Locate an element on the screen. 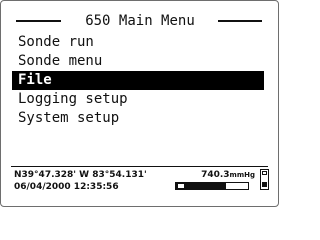 This screenshot has width=320, height=240. pressure-unit: mmHg is located at coordinates (242, 175).